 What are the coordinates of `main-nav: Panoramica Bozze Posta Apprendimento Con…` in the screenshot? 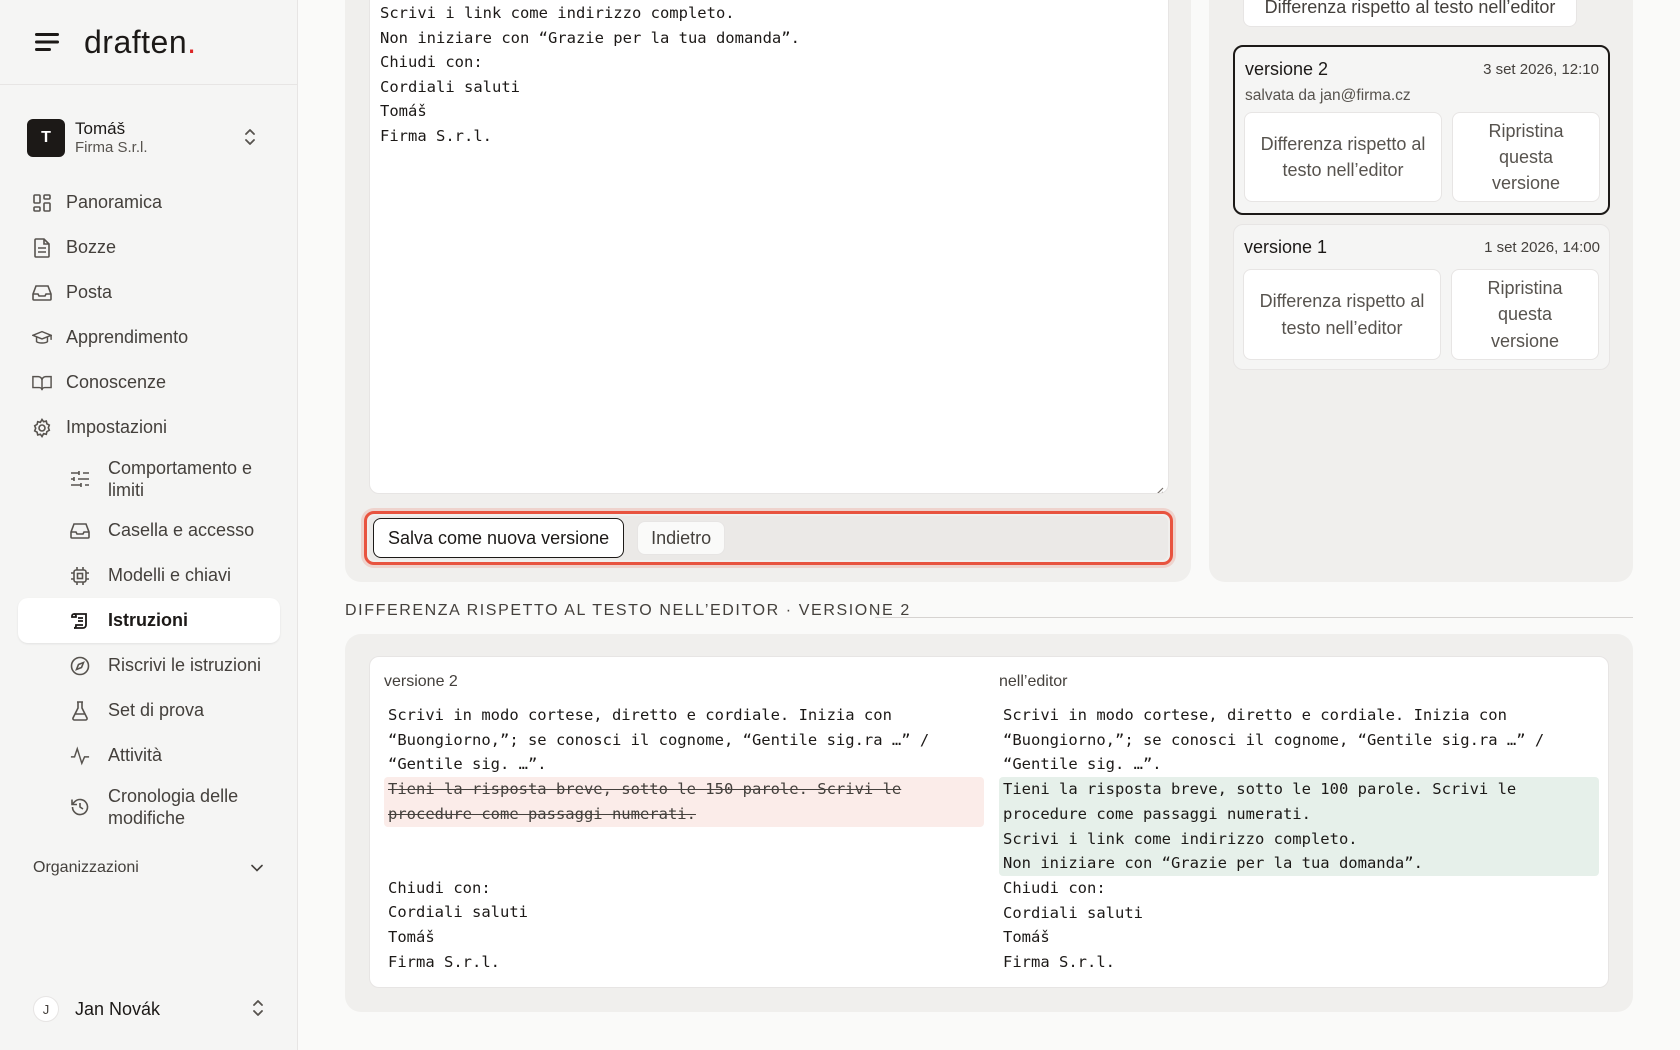 It's located at (149, 508).